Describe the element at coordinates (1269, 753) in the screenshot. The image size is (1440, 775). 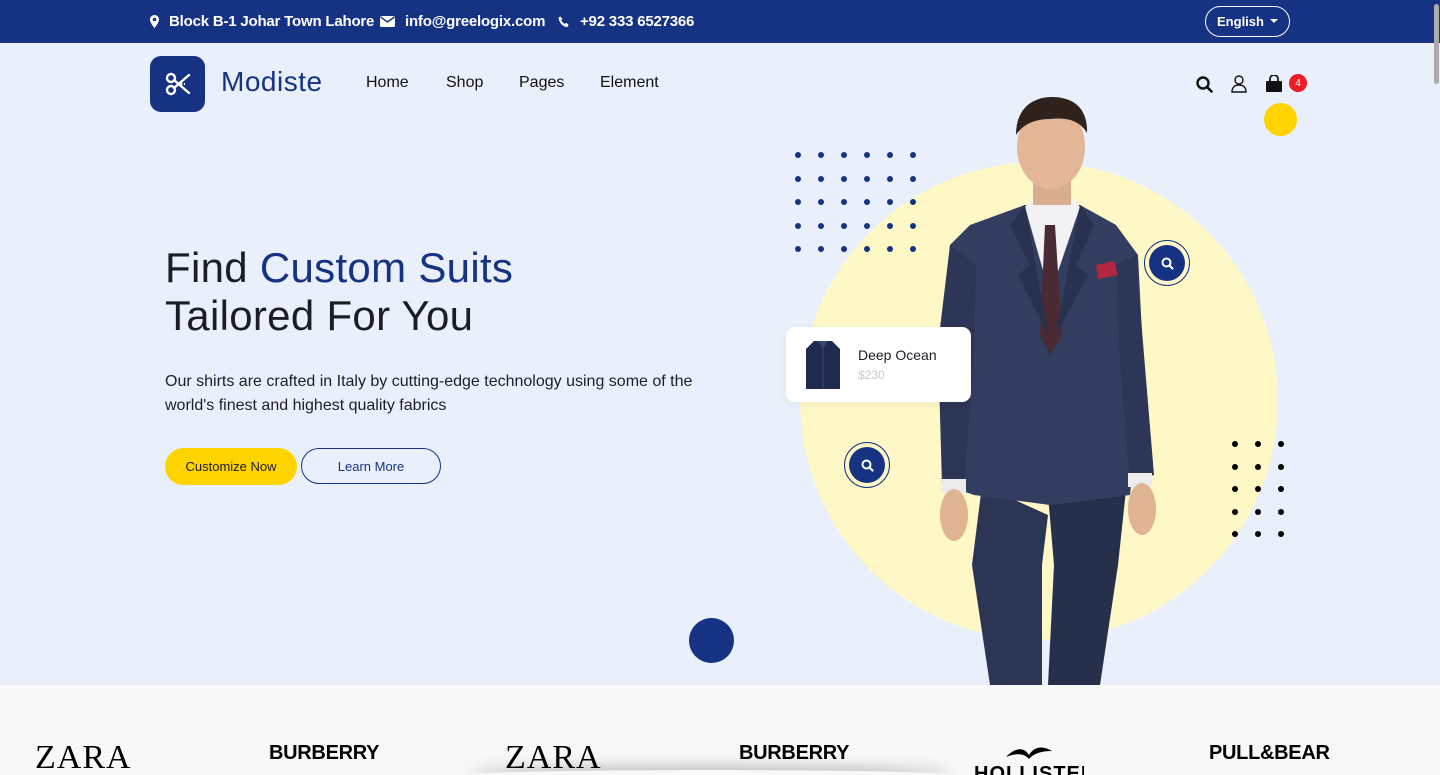
I see `brand-logo-pull-bear: PULL&BEAR` at that location.